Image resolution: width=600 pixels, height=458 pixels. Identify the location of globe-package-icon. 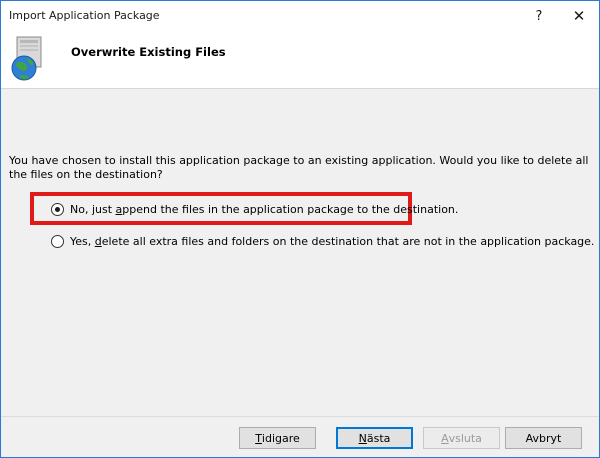
(26, 58).